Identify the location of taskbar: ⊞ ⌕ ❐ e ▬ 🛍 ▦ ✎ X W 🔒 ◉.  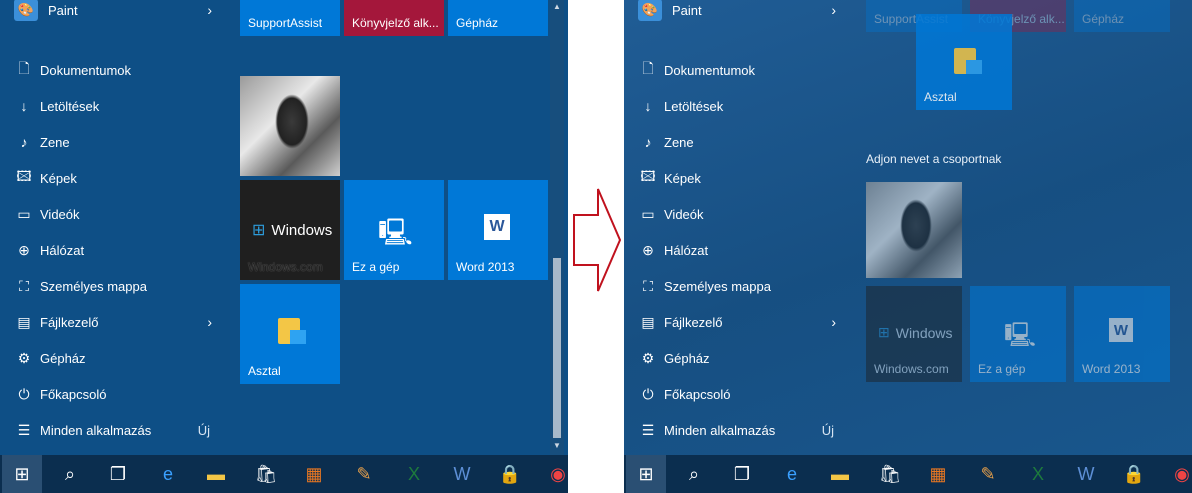
(908, 474).